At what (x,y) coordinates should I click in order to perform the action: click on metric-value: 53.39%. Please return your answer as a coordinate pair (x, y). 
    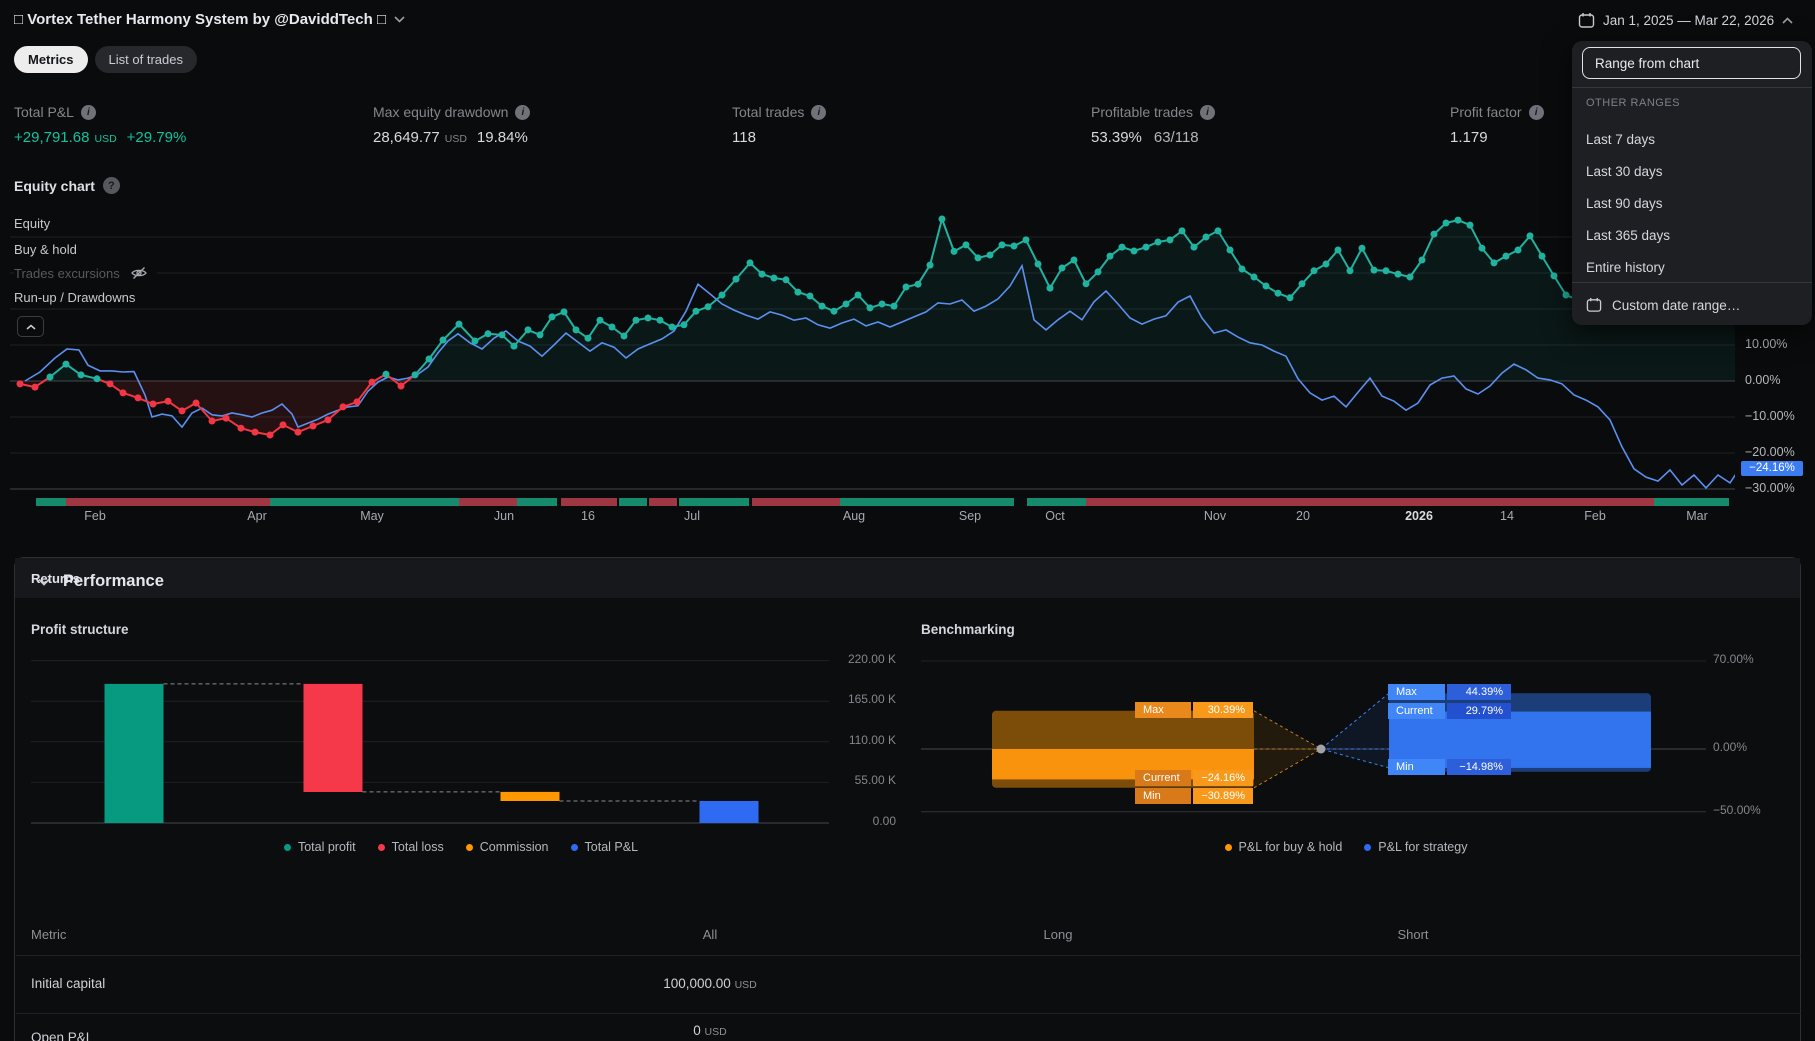
    Looking at the image, I should click on (1116, 137).